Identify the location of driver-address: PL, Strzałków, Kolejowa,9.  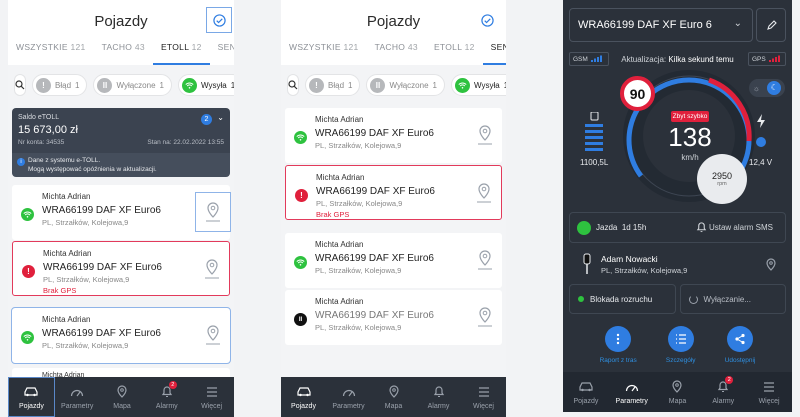
(644, 270).